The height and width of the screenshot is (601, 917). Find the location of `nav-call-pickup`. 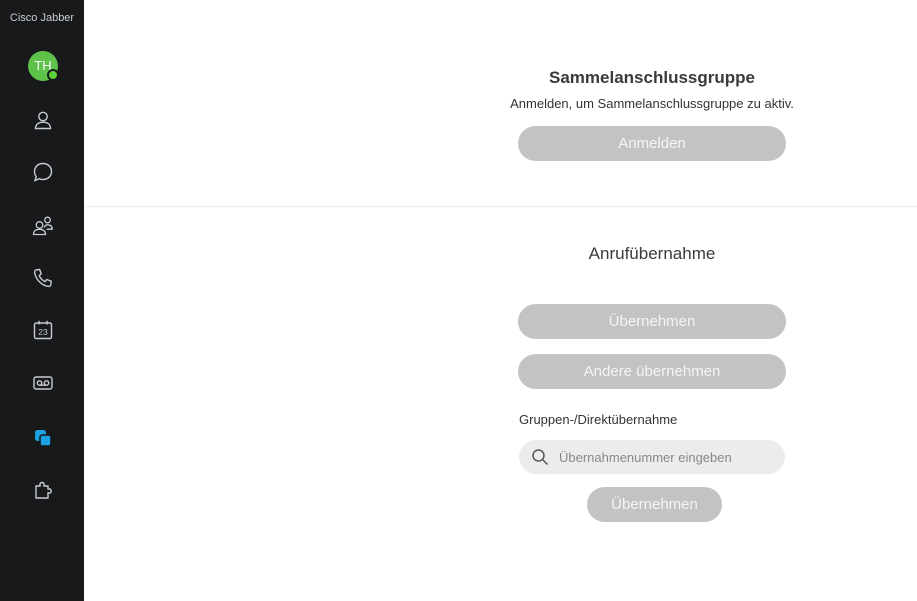

nav-call-pickup is located at coordinates (43, 438).